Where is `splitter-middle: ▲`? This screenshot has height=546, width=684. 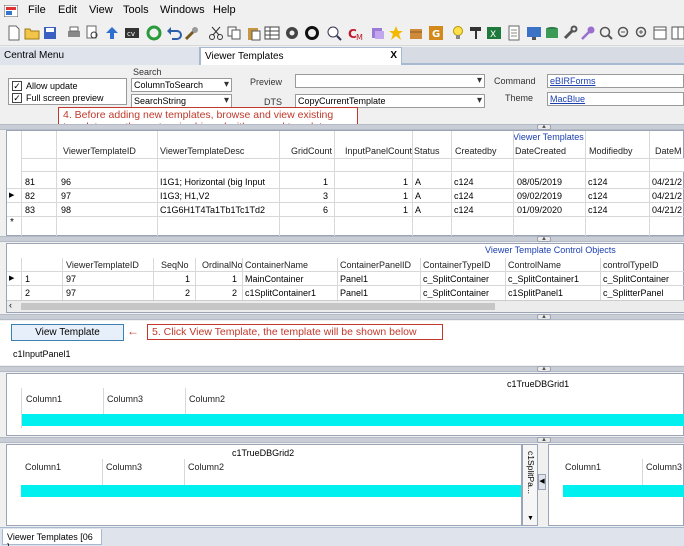
splitter-middle: ▲ is located at coordinates (342, 239).